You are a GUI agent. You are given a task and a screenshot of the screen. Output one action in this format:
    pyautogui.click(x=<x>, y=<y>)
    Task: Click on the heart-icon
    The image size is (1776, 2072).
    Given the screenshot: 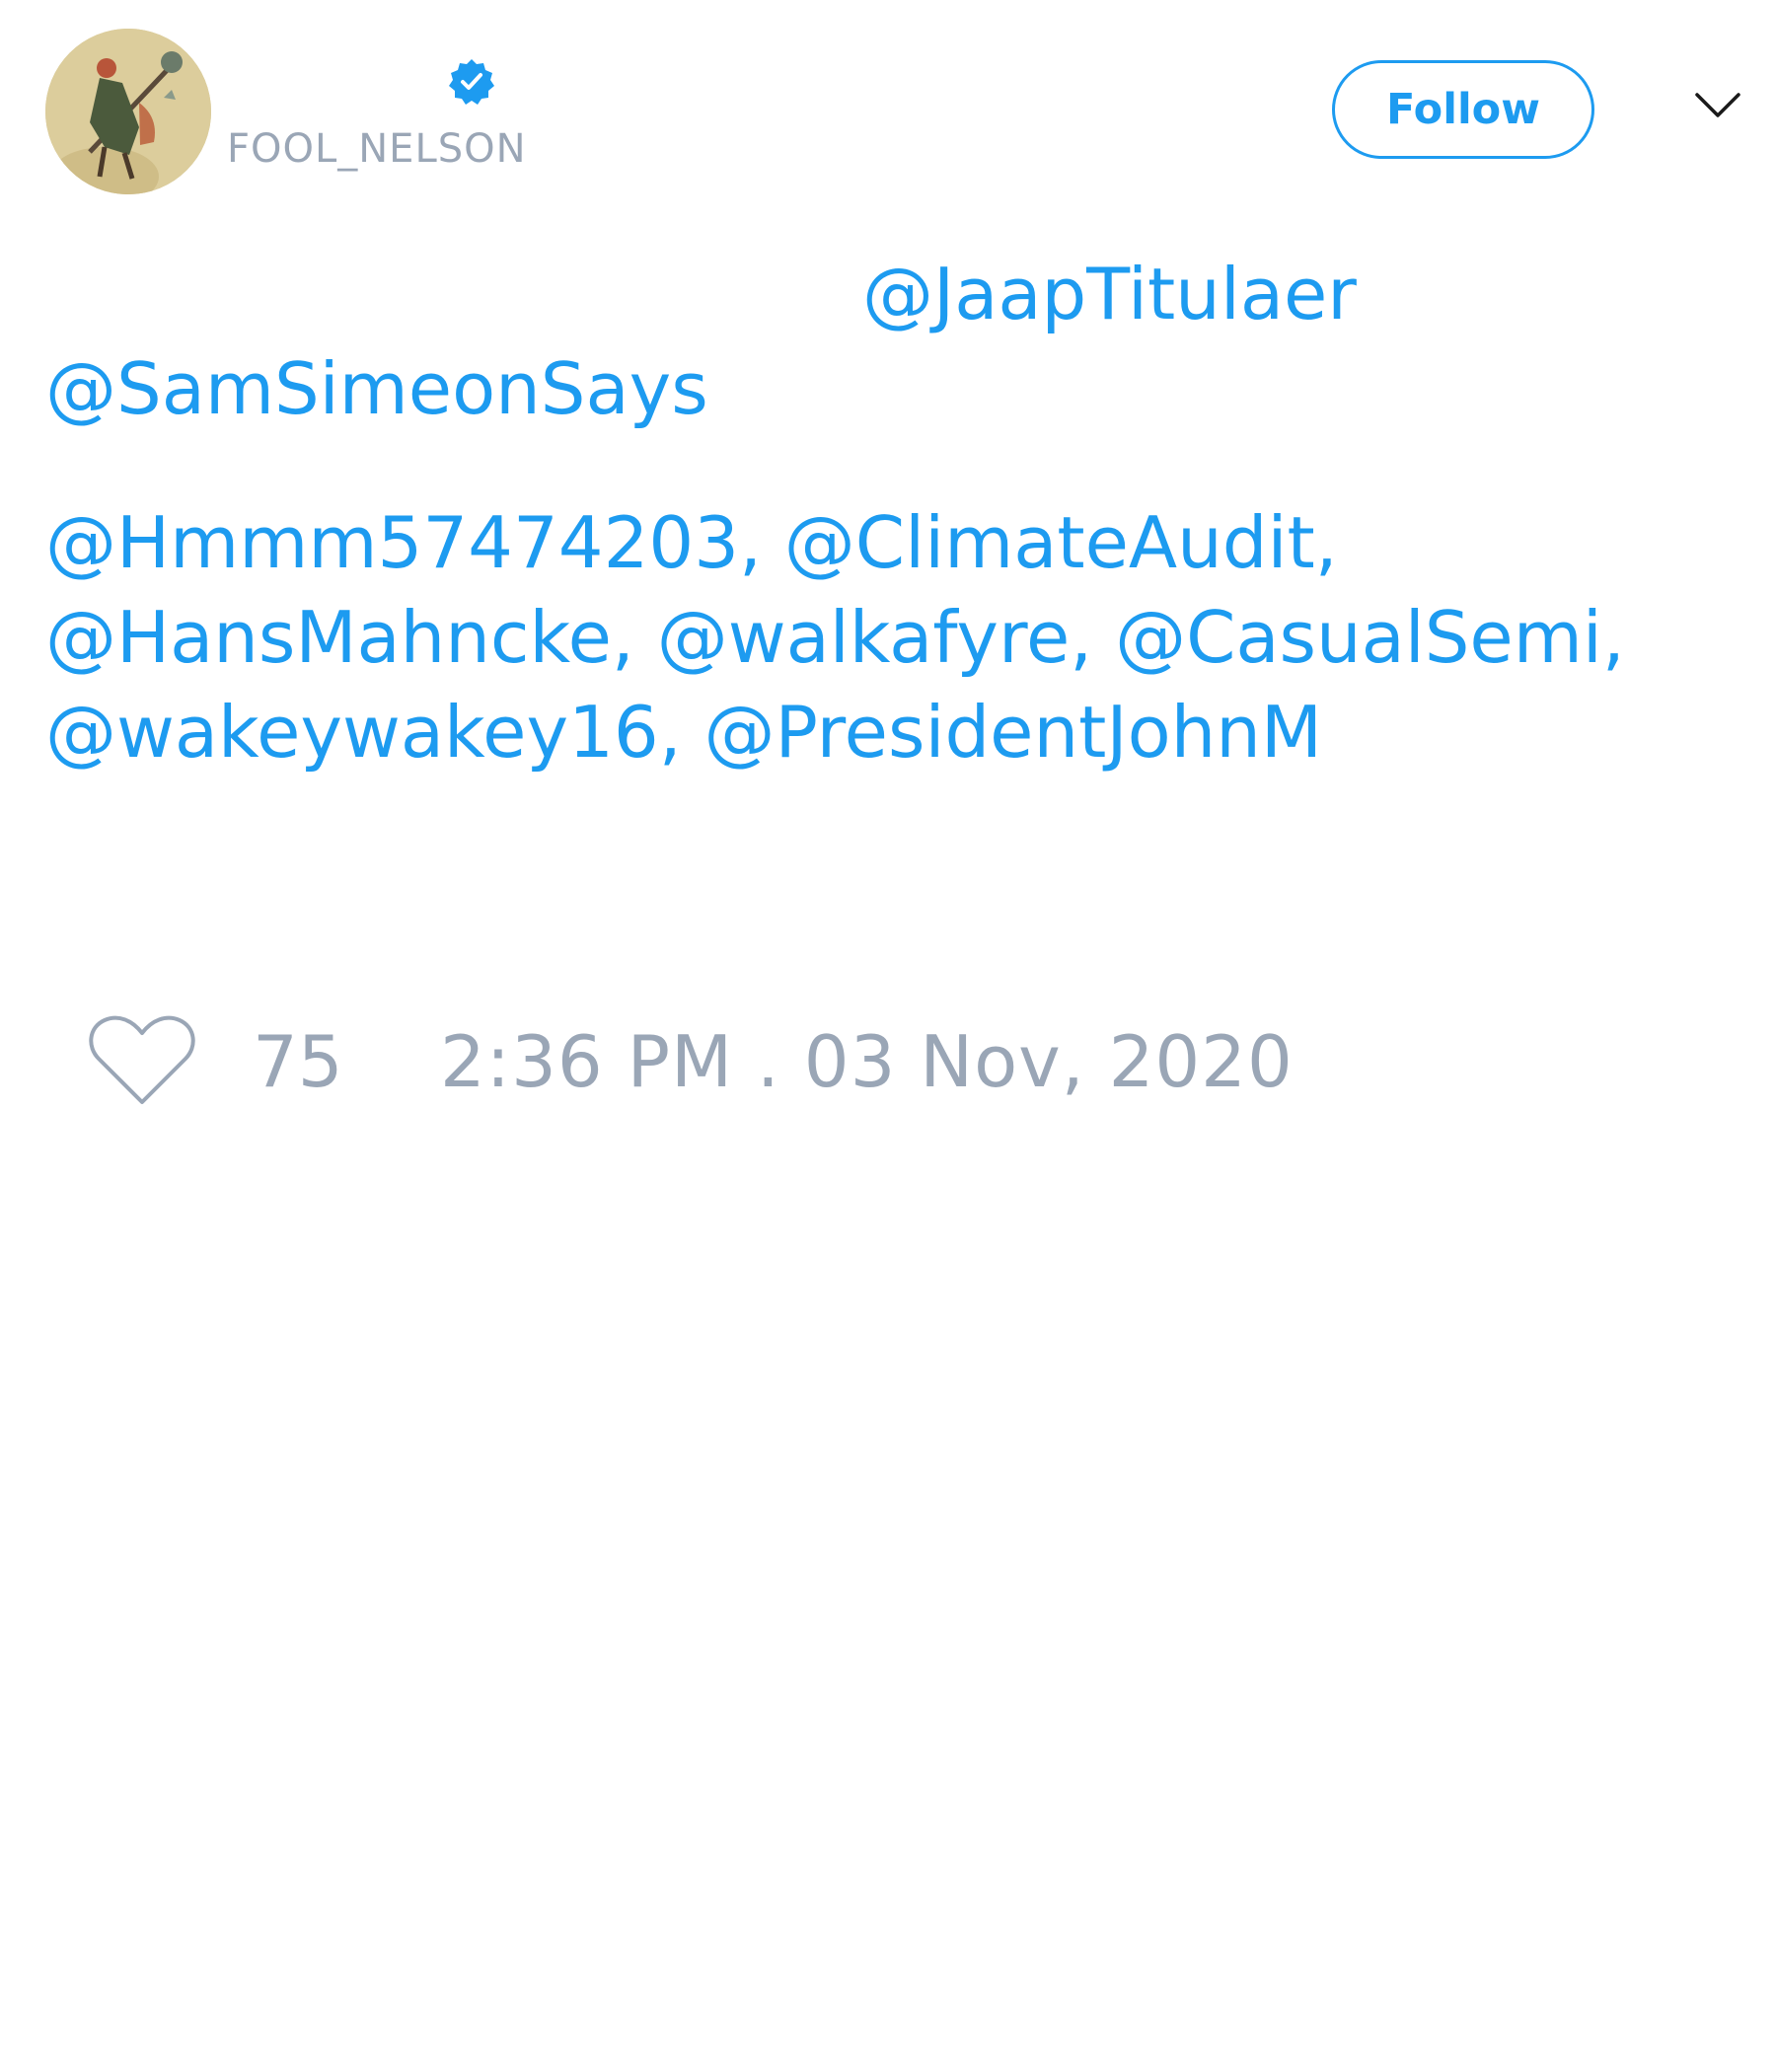 What is the action you would take?
    pyautogui.click(x=142, y=1061)
    